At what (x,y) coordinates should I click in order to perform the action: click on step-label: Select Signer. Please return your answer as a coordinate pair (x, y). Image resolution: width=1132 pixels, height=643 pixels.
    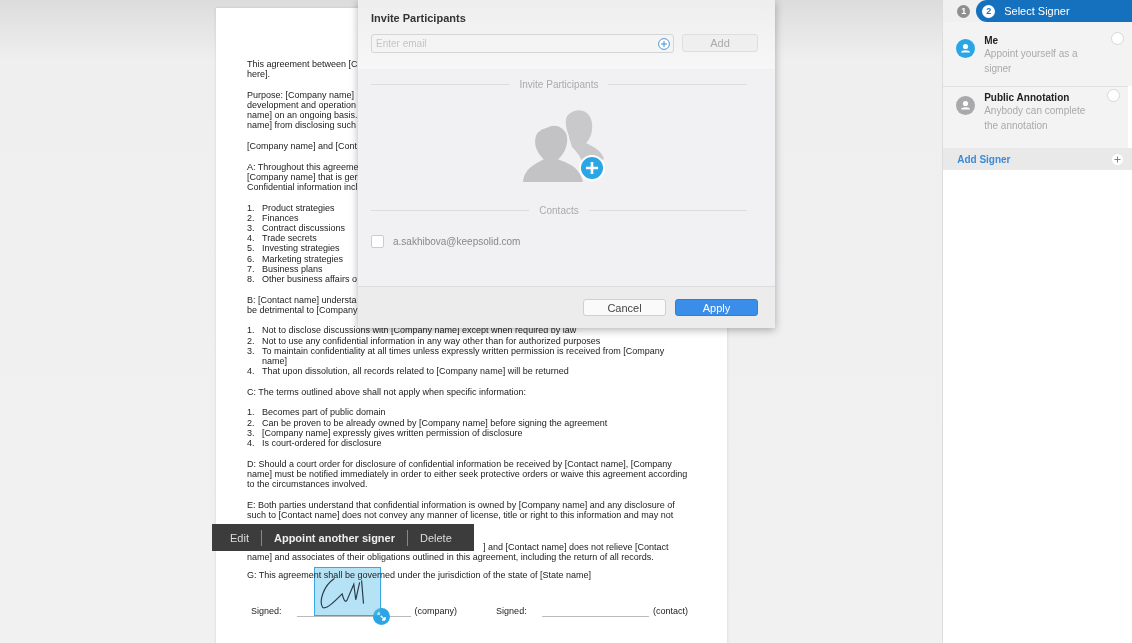
    Looking at the image, I should click on (1037, 11).